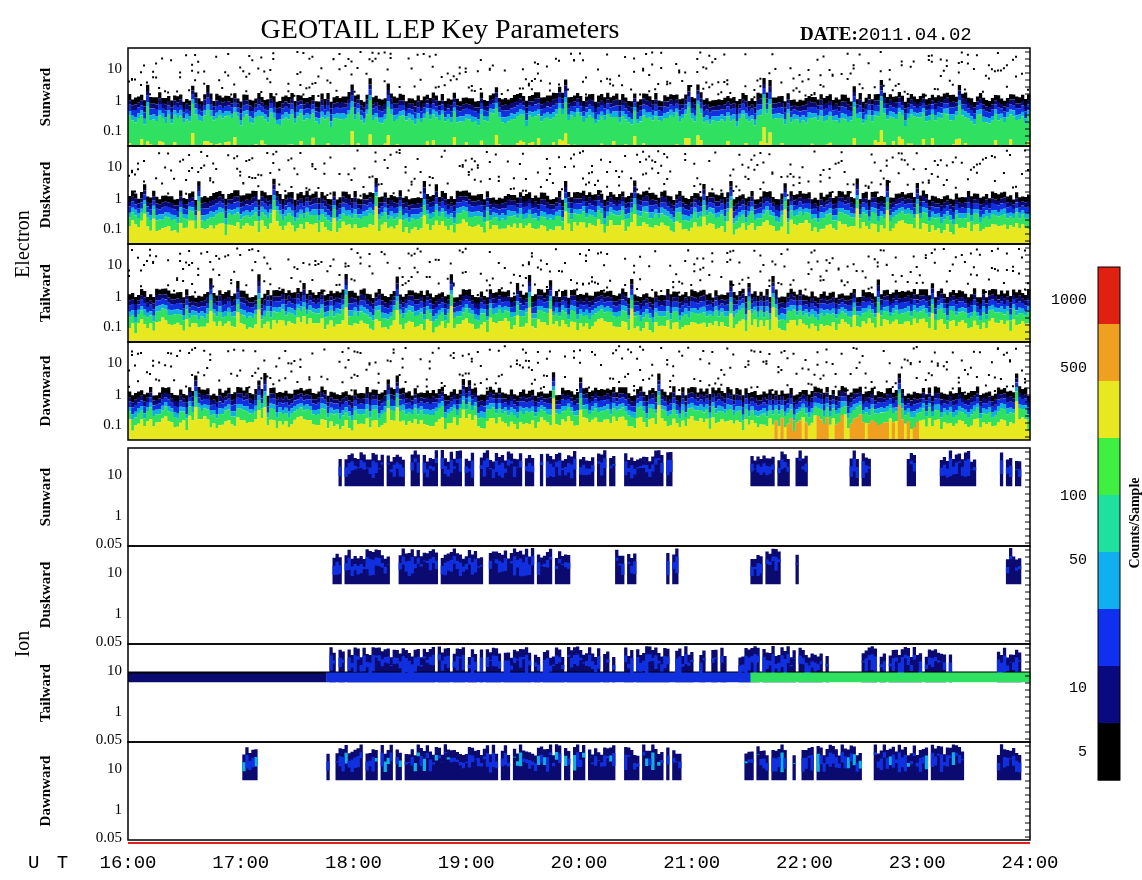  What do you see at coordinates (804, 863) in the screenshot?
I see `x-tick-label: 22:00` at bounding box center [804, 863].